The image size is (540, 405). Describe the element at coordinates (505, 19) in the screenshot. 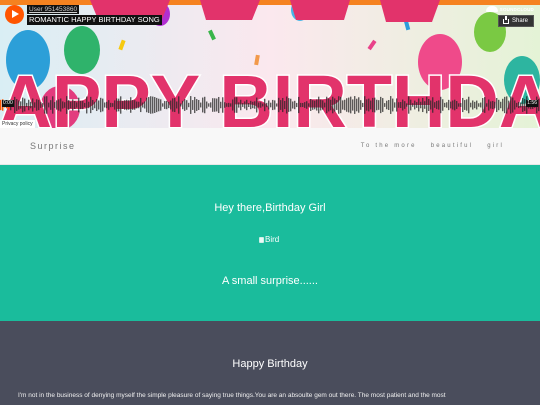

I see `share-icon` at that location.